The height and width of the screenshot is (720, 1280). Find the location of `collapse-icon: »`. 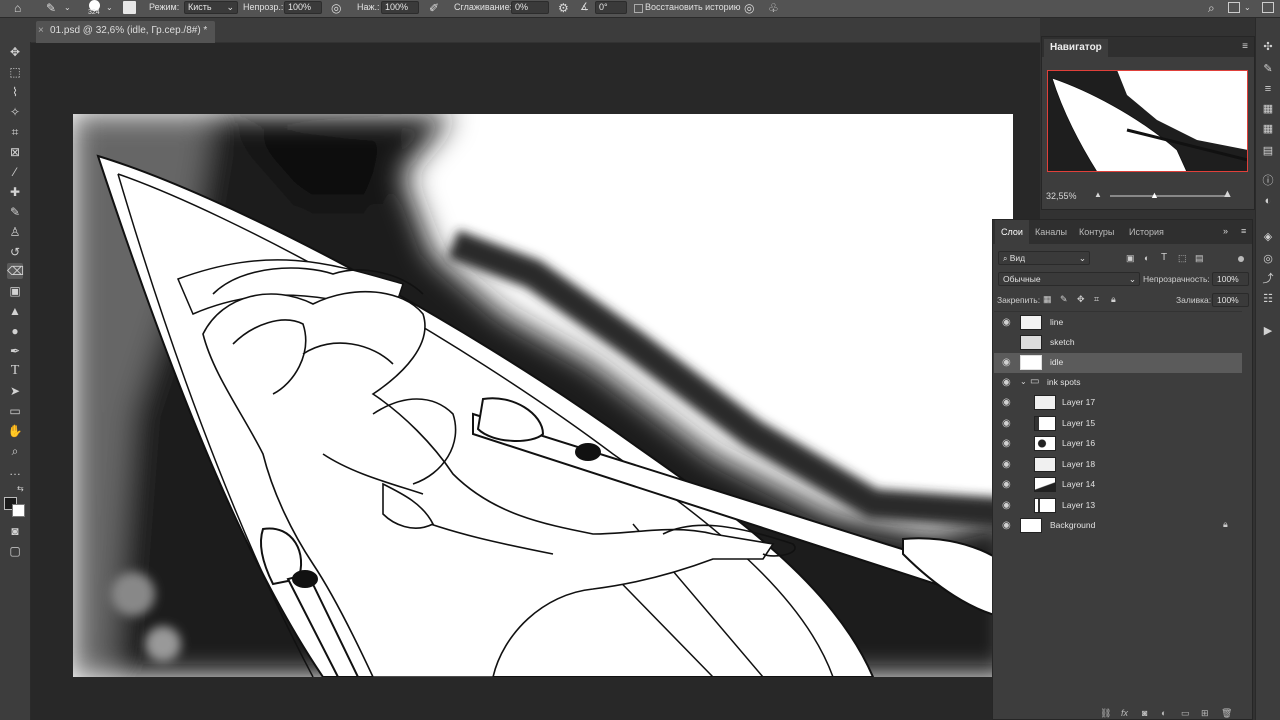

collapse-icon: » is located at coordinates (1225, 231).